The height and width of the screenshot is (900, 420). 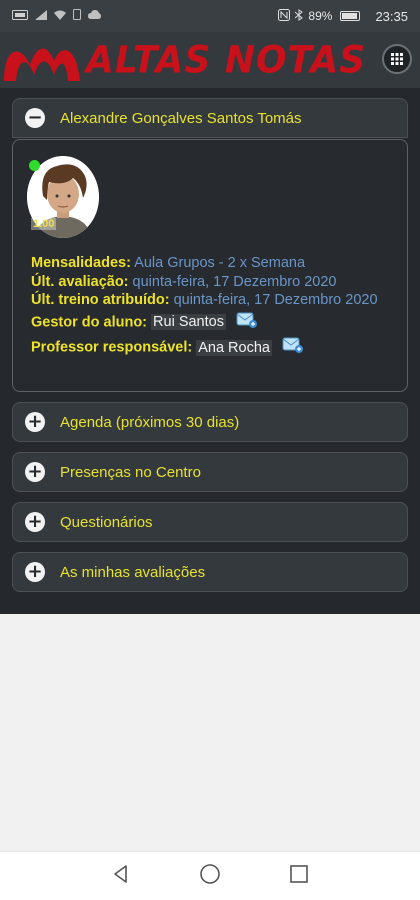 I want to click on mensalidades-value: Aula Grupos - 2 x Semana, so click(x=220, y=263).